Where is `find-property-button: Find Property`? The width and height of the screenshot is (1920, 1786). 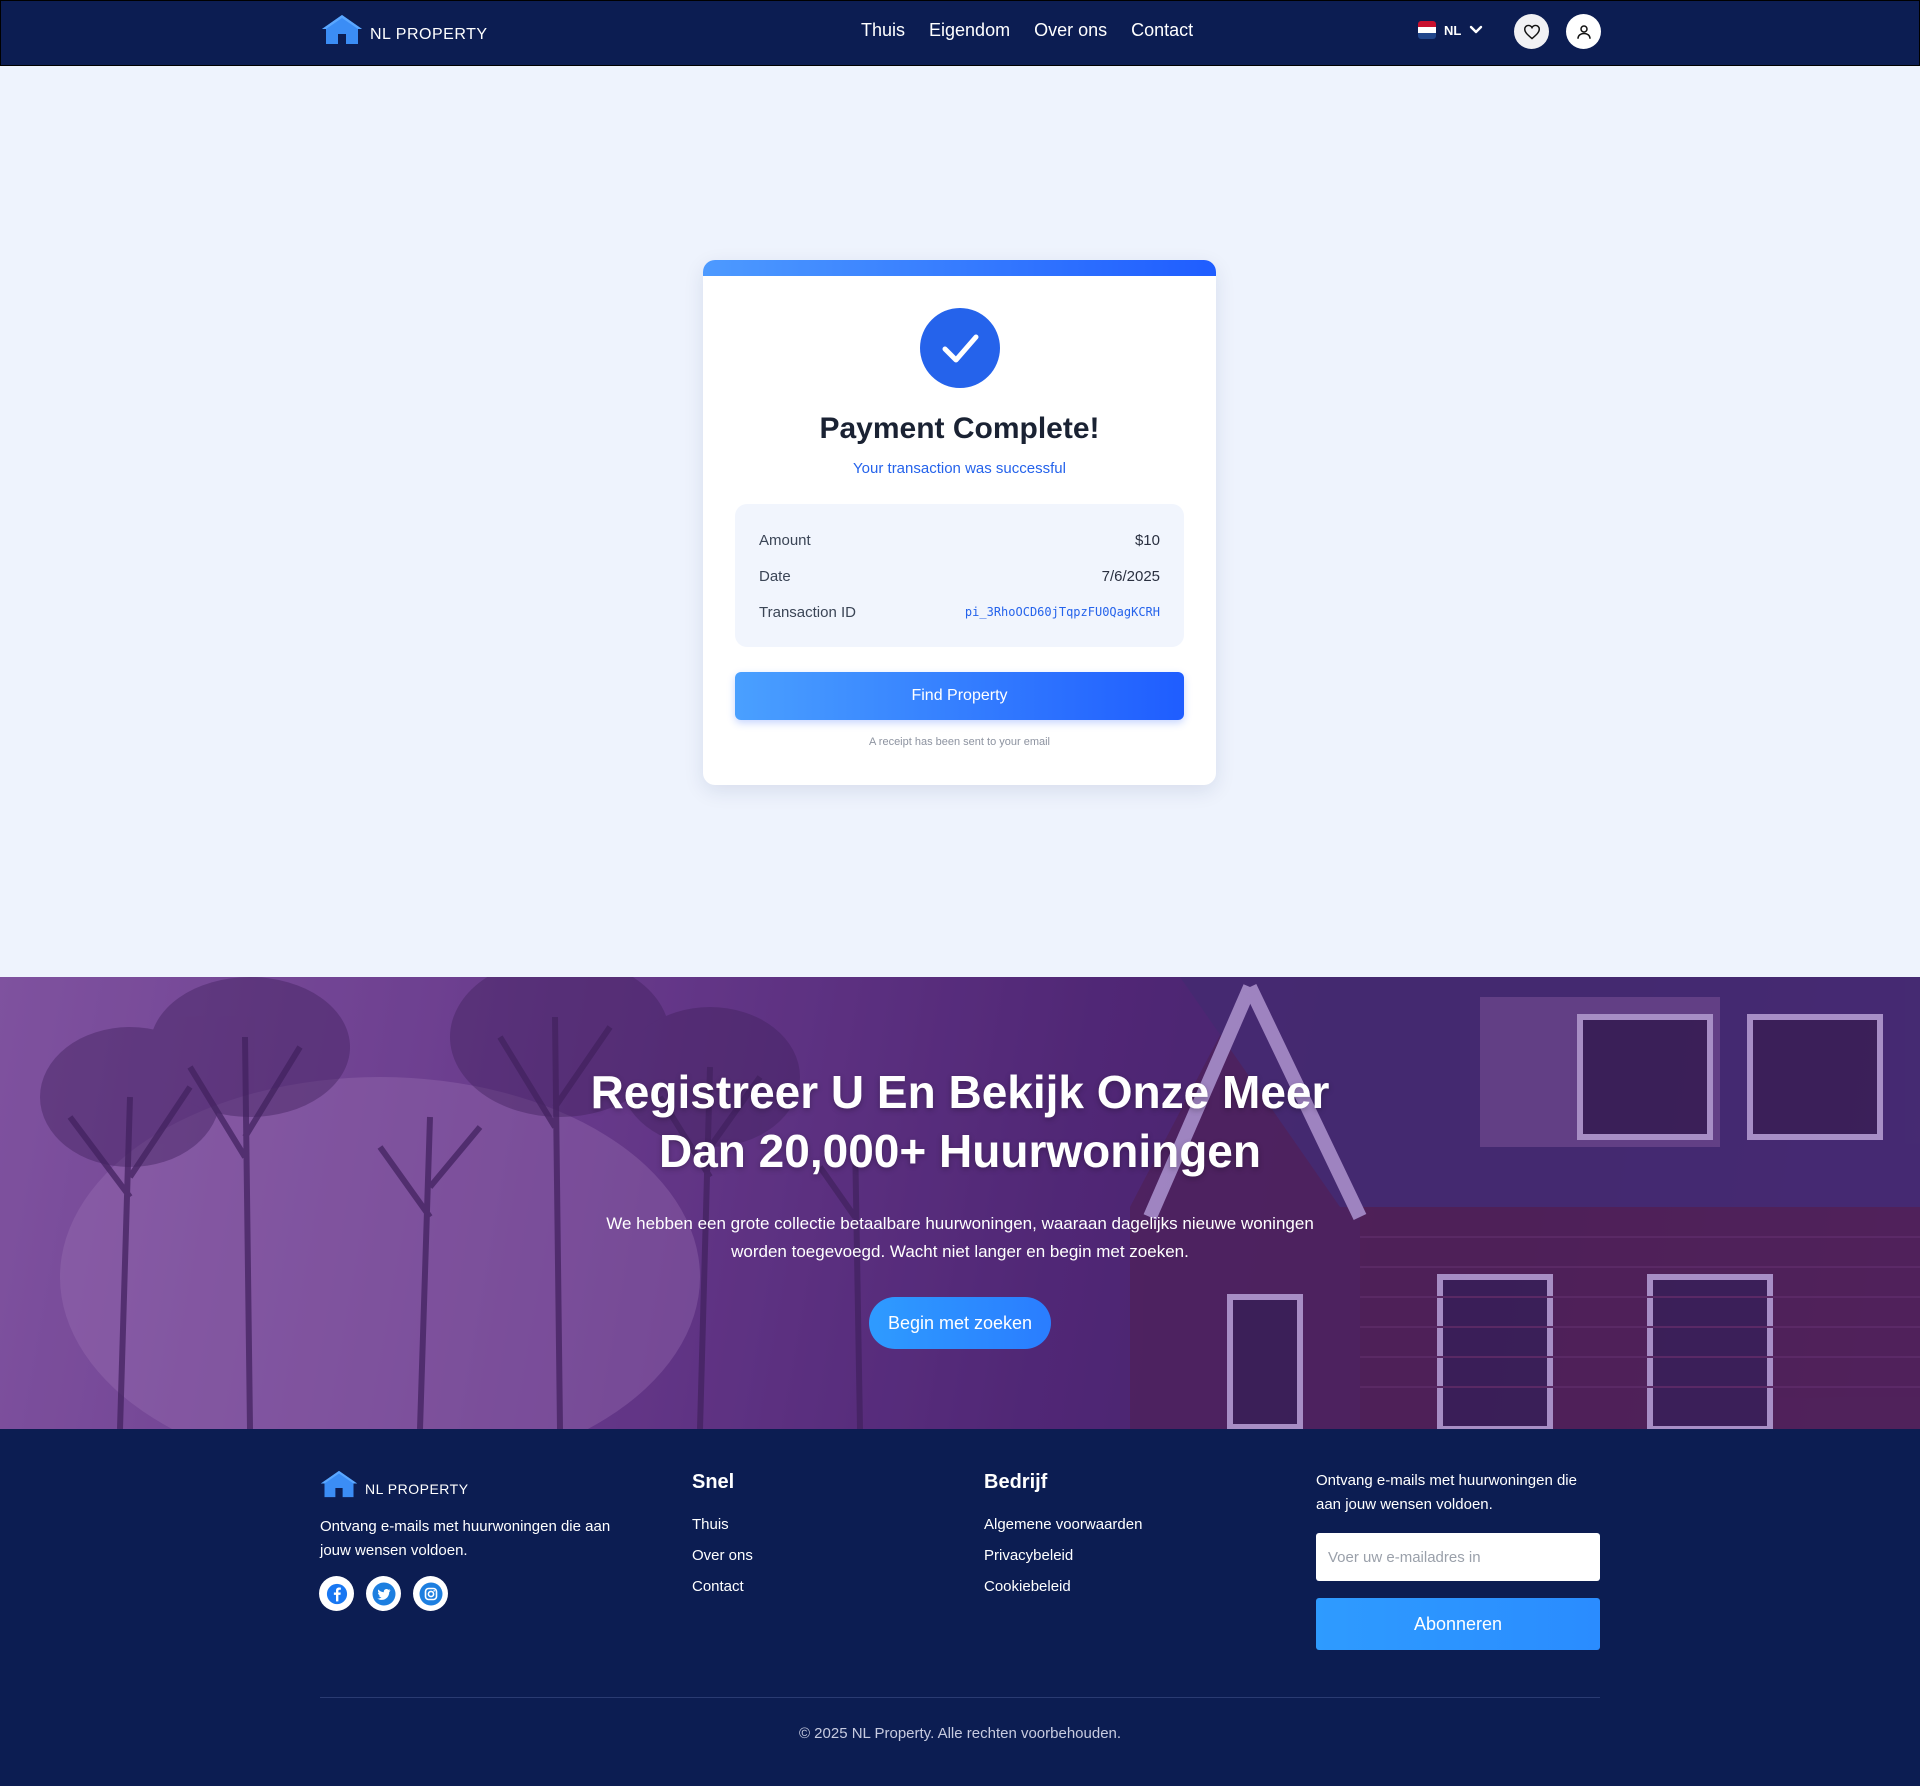 find-property-button: Find Property is located at coordinates (959, 696).